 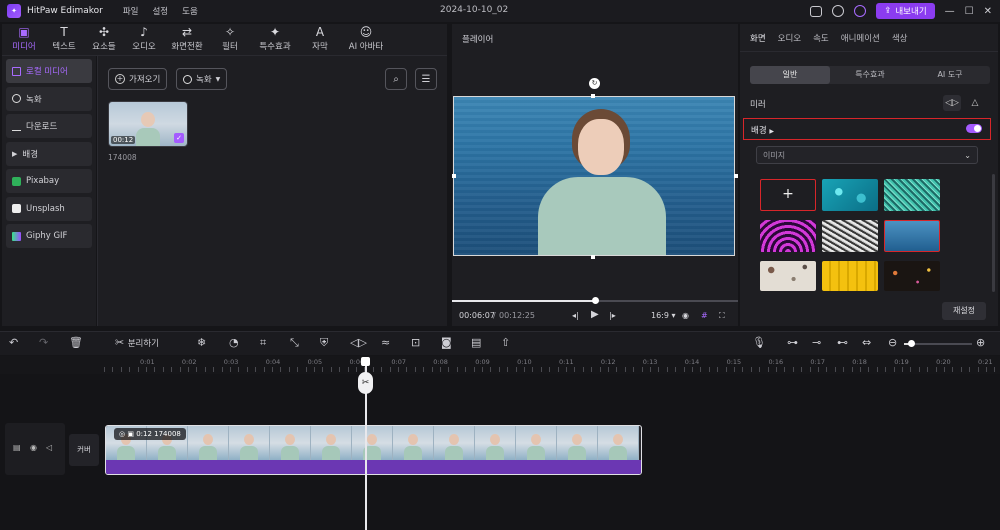 I want to click on menu-file: 파일, so click(x=131, y=11).